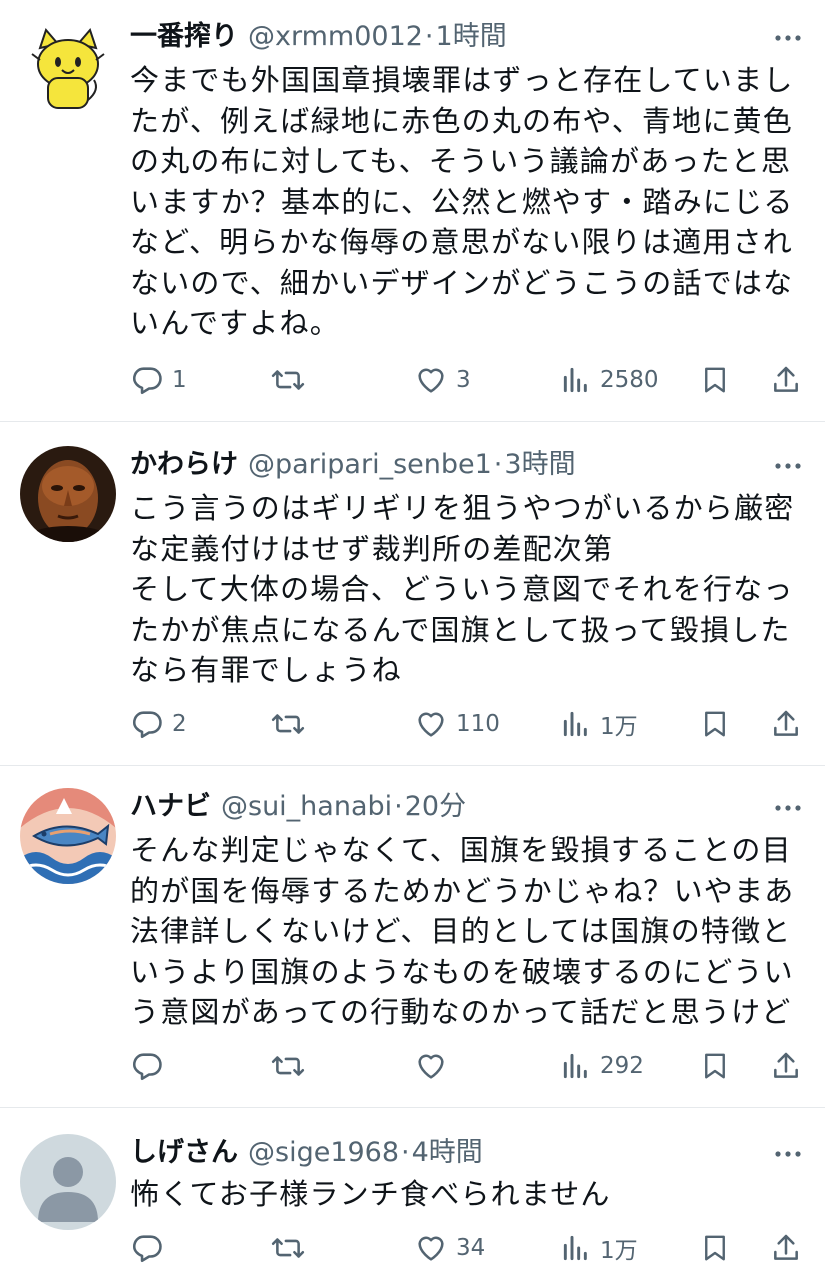 The width and height of the screenshot is (825, 1280). I want to click on action-bar: 292, so click(470, 1066).